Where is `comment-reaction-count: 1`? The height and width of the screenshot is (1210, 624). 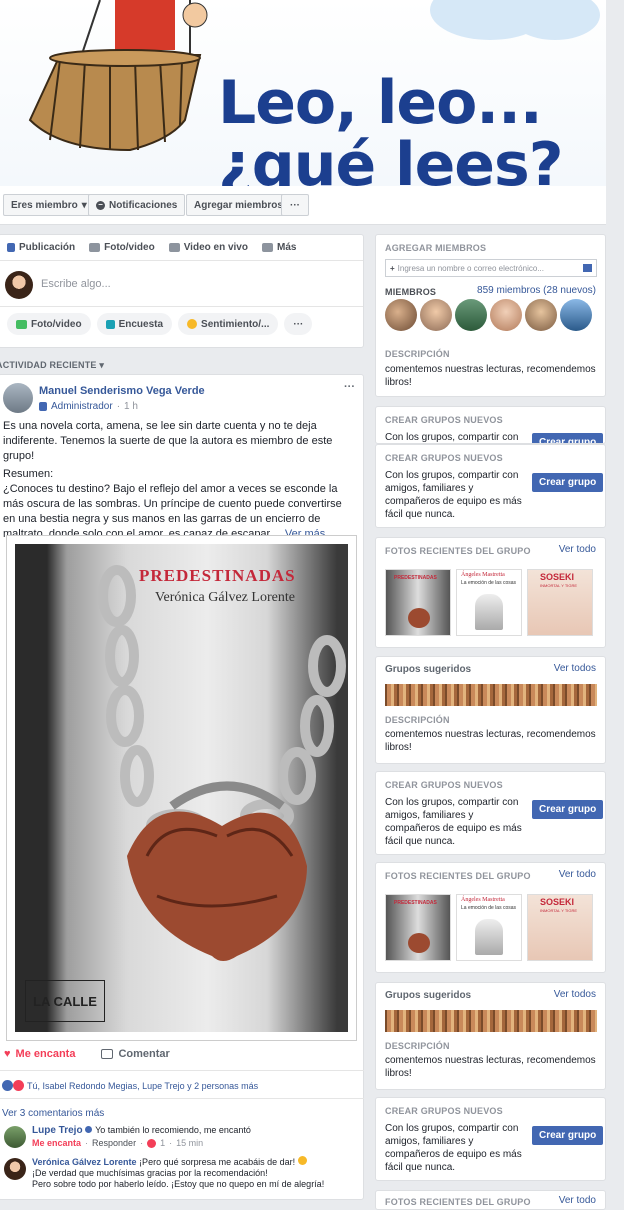
comment-reaction-count: 1 is located at coordinates (162, 1143).